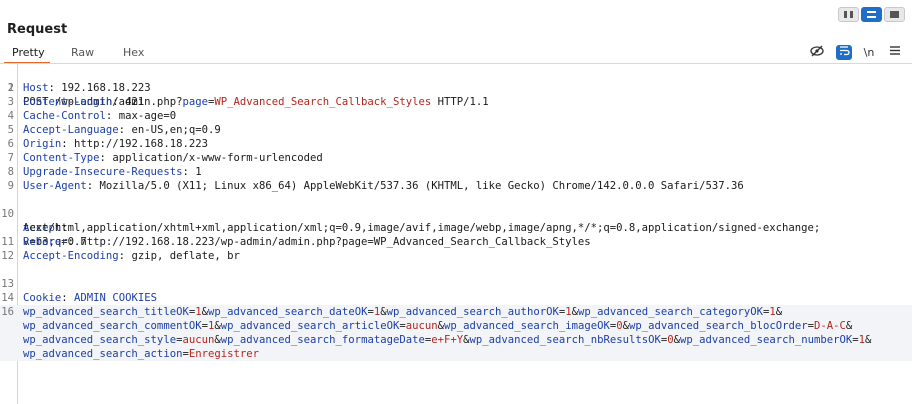  What do you see at coordinates (103, 172) in the screenshot?
I see `header-key: Upgrade-Insecure-Requests` at bounding box center [103, 172].